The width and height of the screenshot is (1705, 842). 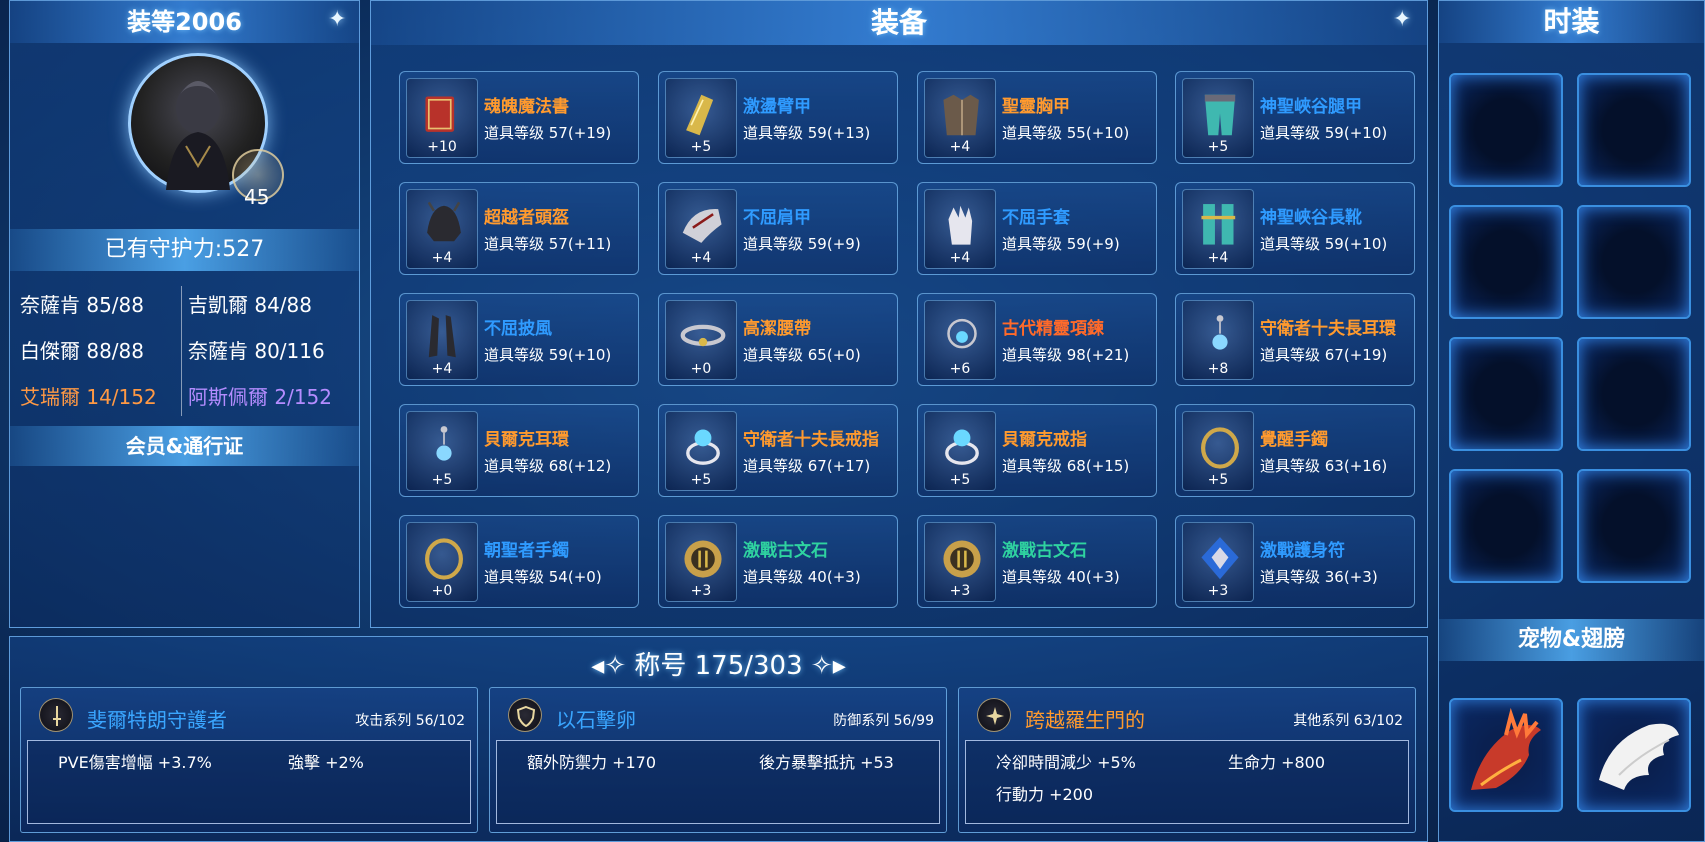 What do you see at coordinates (526, 551) in the screenshot?
I see `item-name: 朝聖者手鐲` at bounding box center [526, 551].